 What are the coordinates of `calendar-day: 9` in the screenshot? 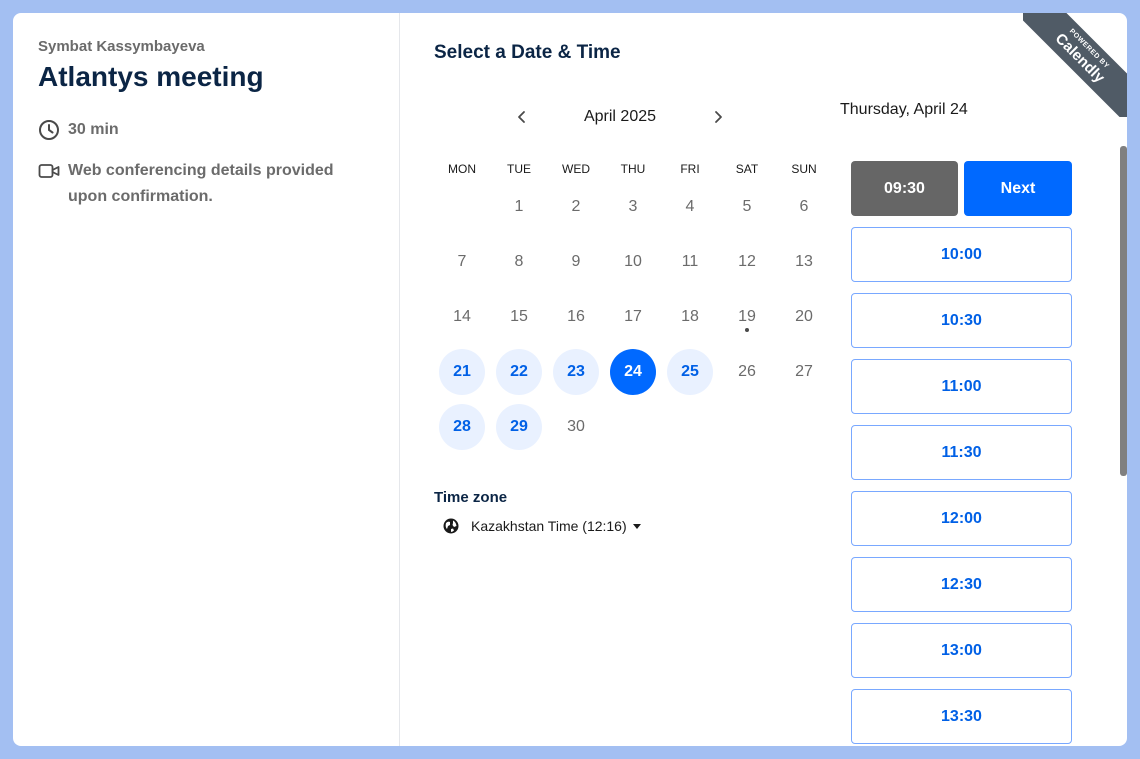 It's located at (576, 261).